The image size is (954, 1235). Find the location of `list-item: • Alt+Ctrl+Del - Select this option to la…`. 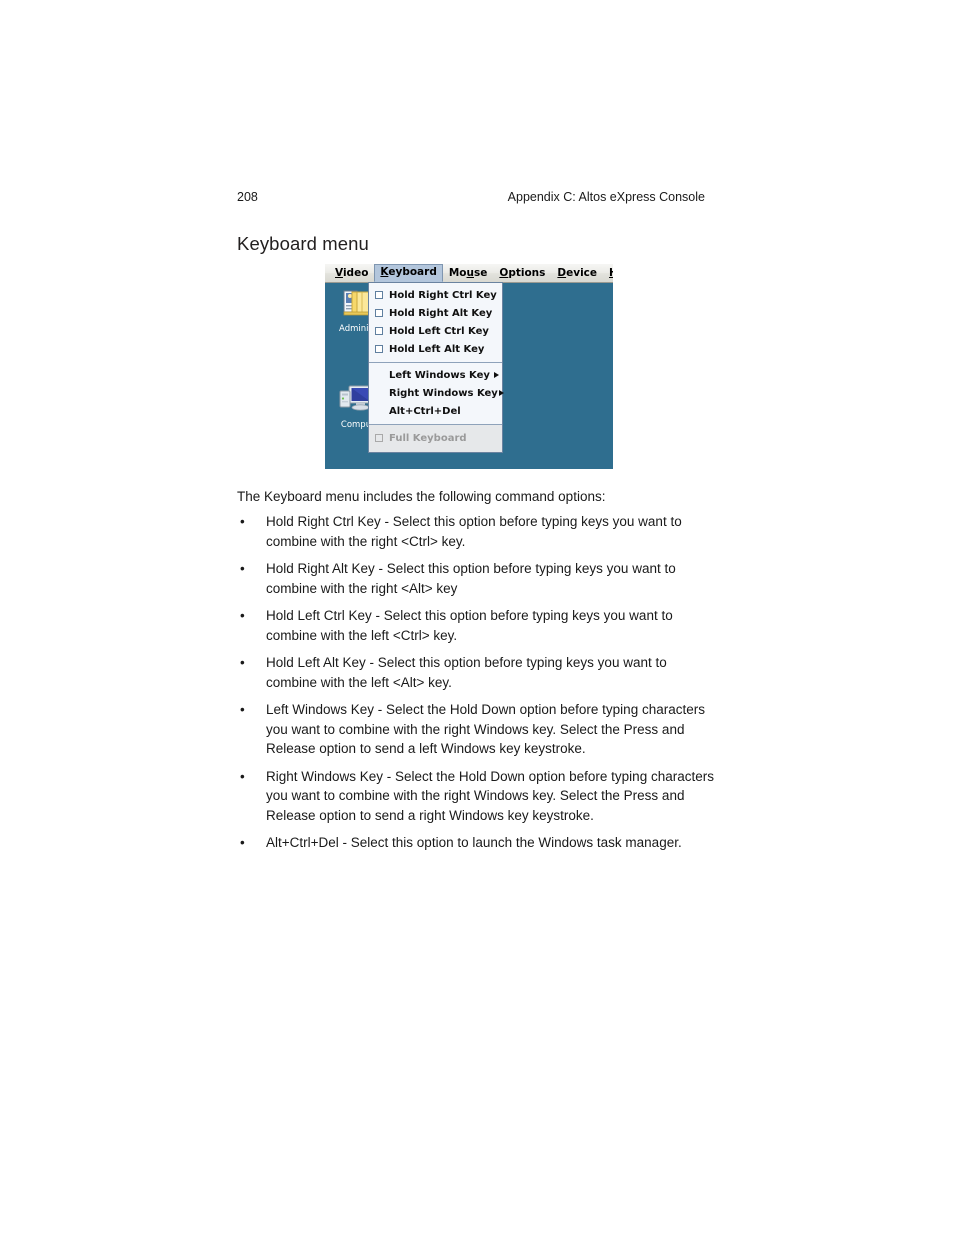

list-item: • Alt+Ctrl+Del - Select this option to la… is located at coordinates (477, 843).